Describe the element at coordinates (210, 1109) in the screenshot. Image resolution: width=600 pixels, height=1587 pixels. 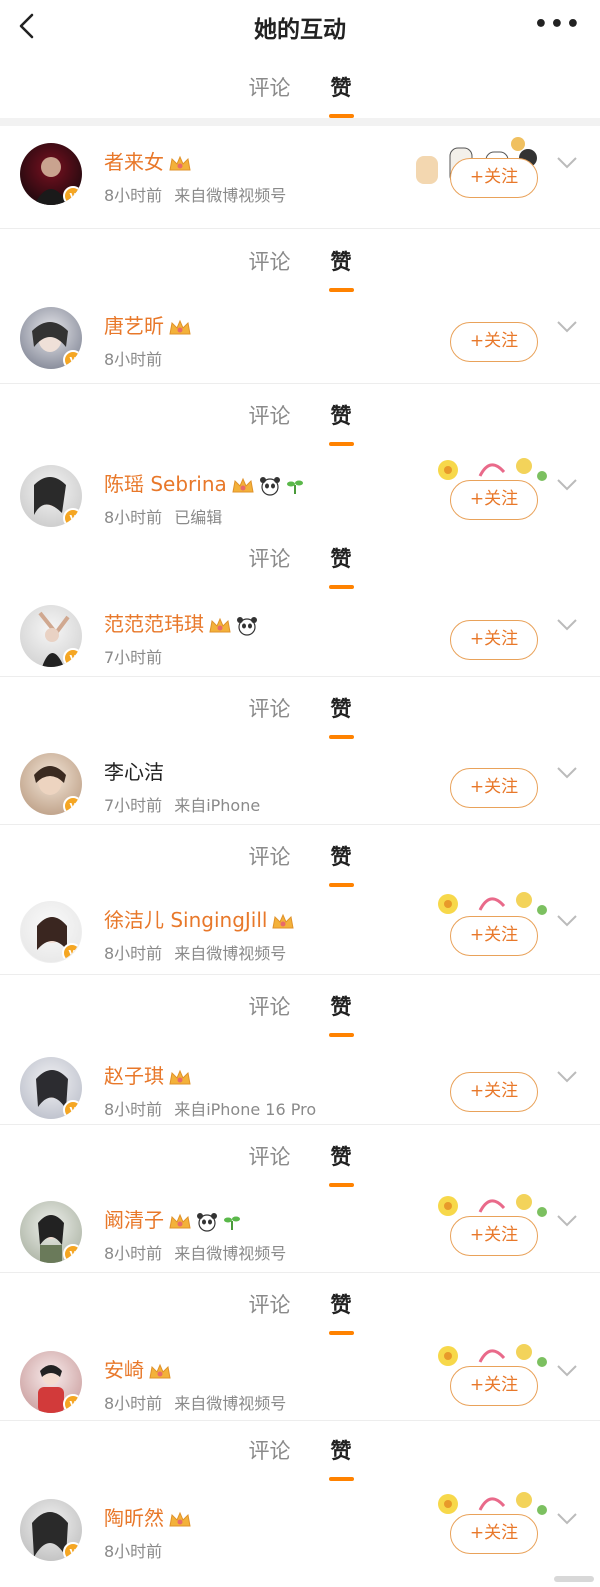
I see `post-meta: 8小时前 来自iPhone 16 Pro` at that location.